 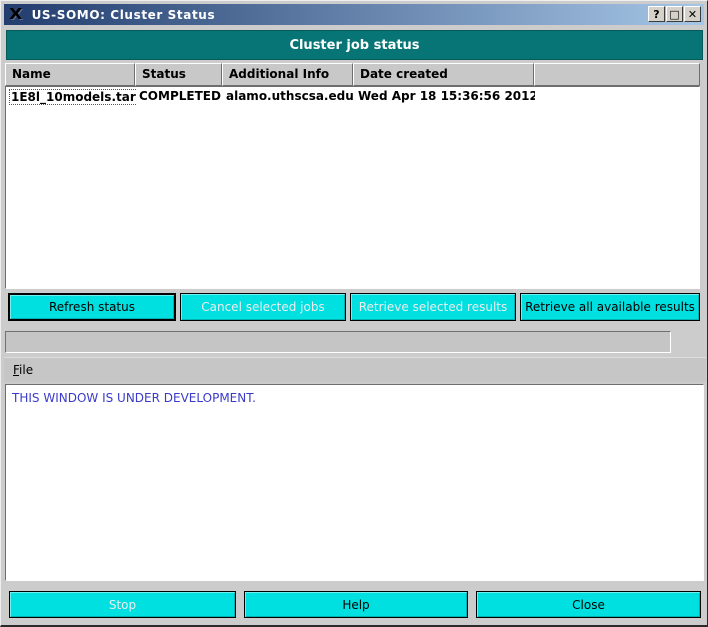 I want to click on refresh-status-button: Refresh status, so click(x=92, y=307).